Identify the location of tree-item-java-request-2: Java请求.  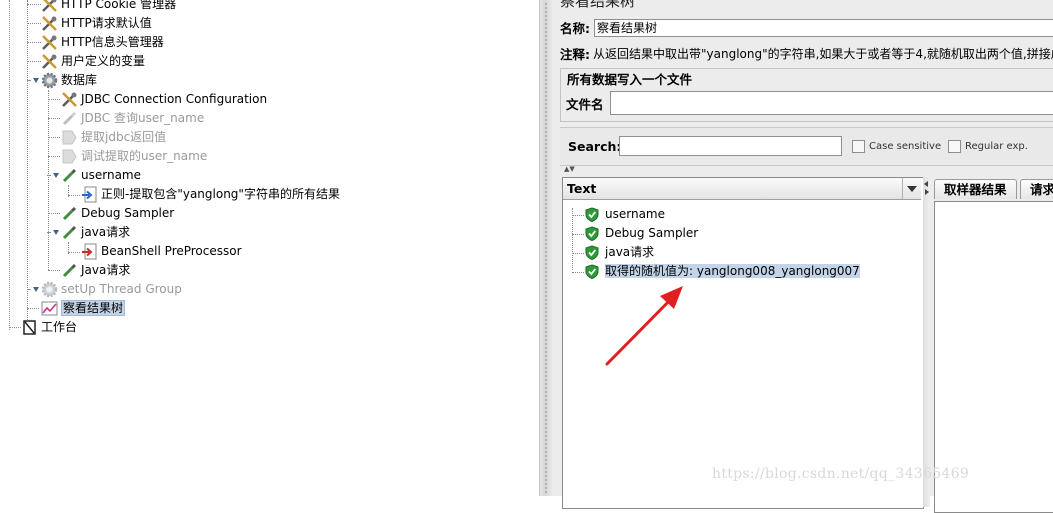
(95, 270).